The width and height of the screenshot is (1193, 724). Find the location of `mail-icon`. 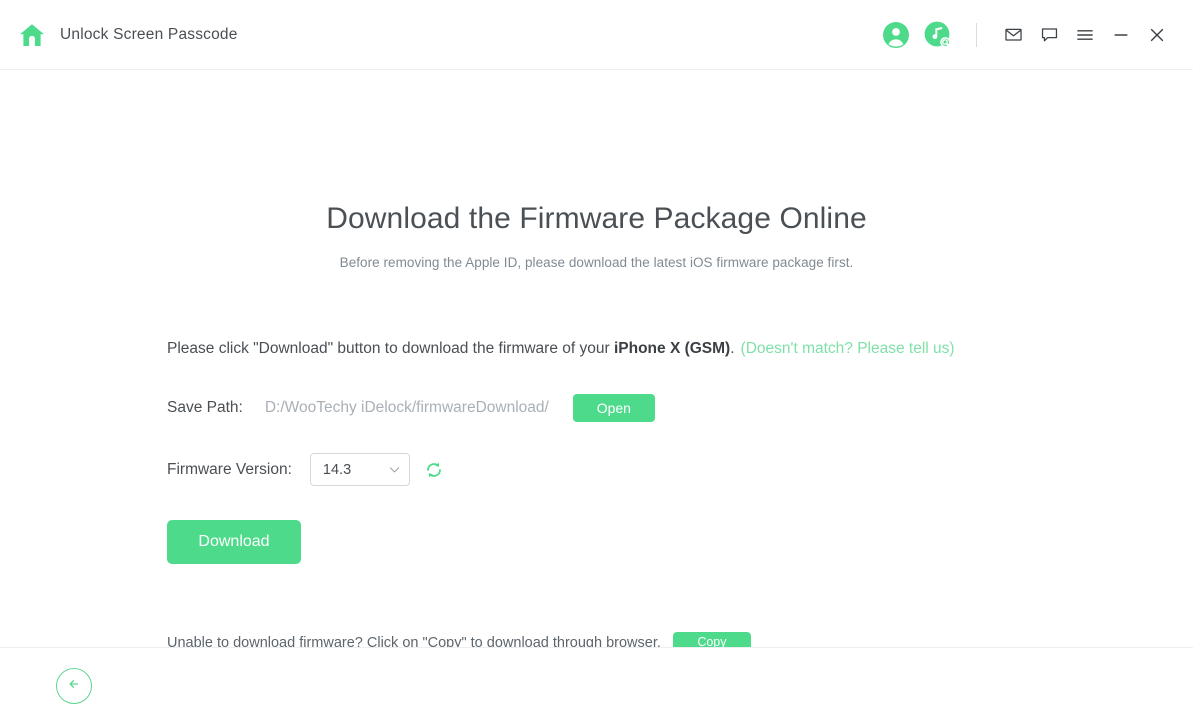

mail-icon is located at coordinates (1013, 35).